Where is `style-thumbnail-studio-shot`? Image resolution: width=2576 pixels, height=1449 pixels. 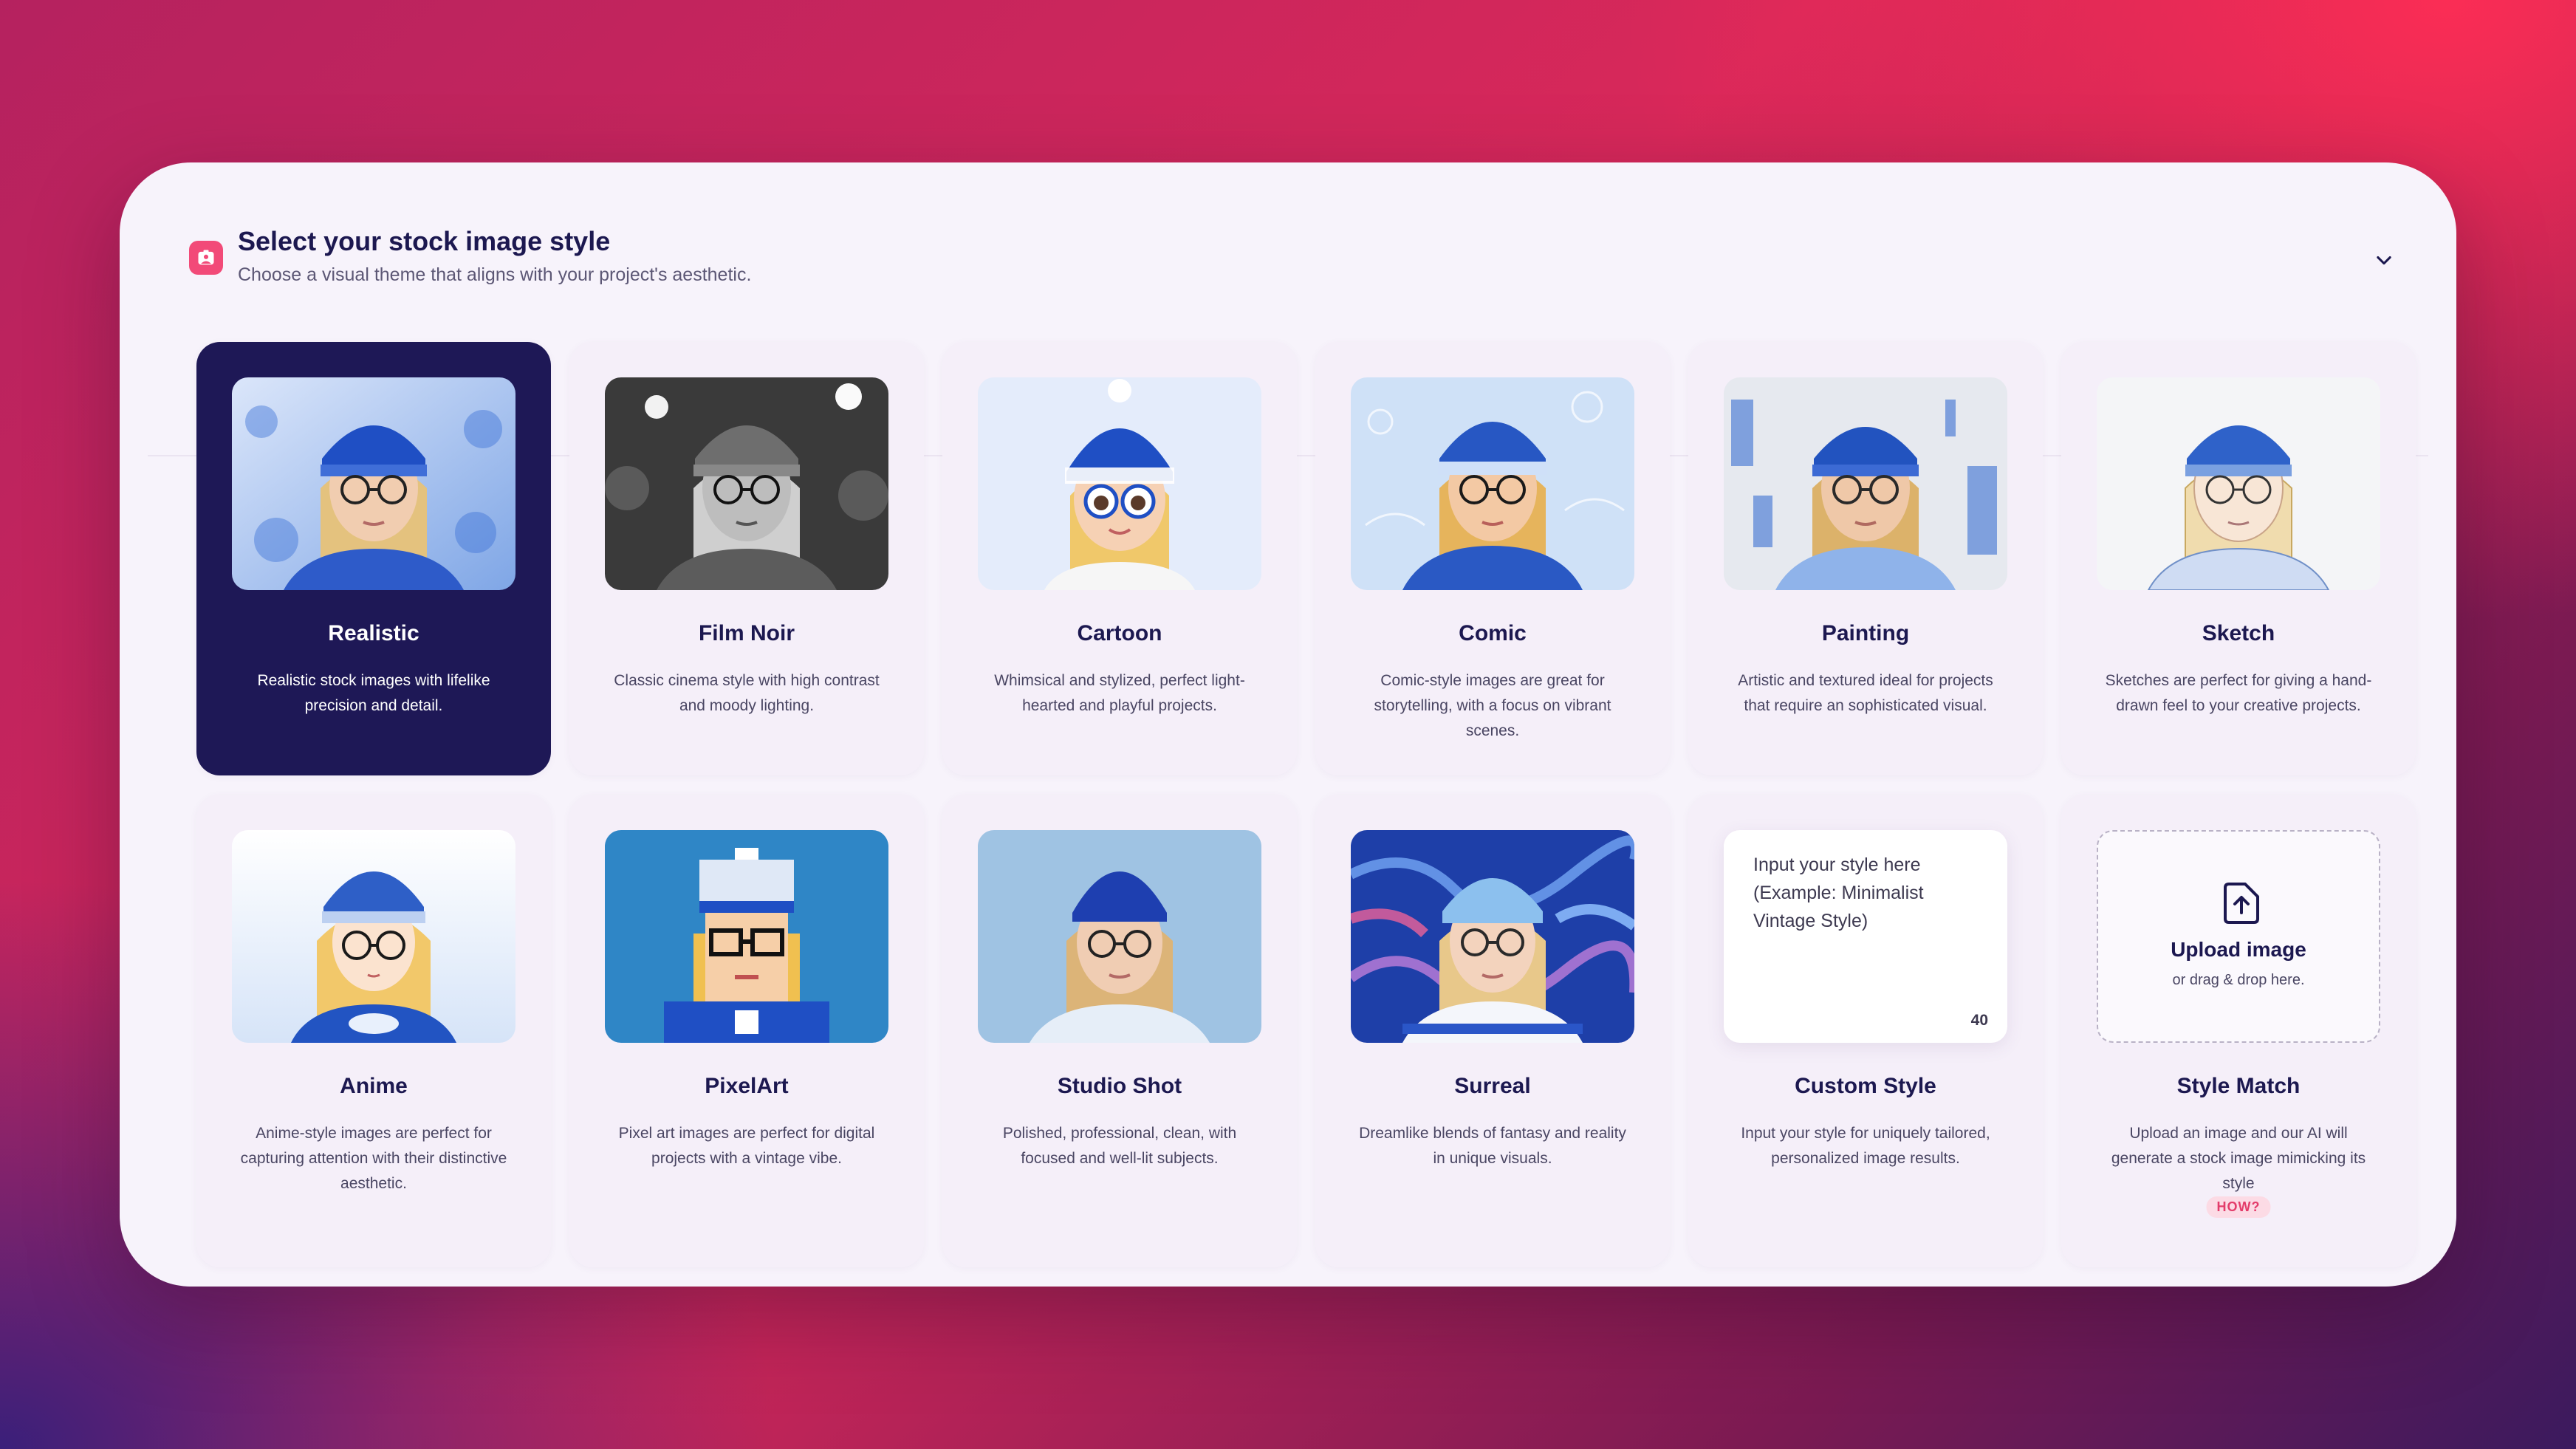
style-thumbnail-studio-shot is located at coordinates (1119, 936).